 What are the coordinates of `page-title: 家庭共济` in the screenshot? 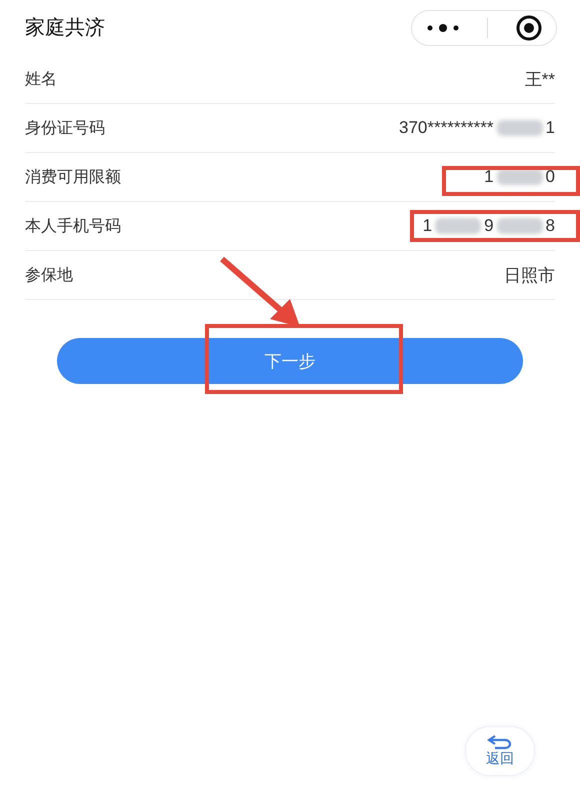 It's located at (65, 27).